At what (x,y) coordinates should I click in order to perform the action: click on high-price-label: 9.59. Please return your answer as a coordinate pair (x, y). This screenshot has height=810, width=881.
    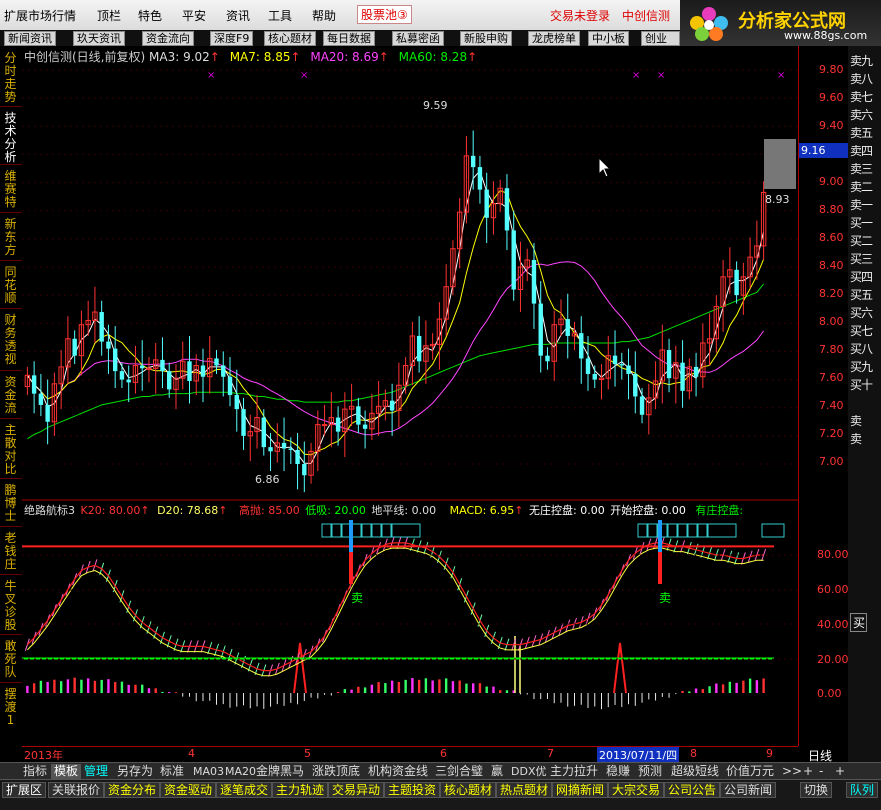
    Looking at the image, I should click on (435, 105).